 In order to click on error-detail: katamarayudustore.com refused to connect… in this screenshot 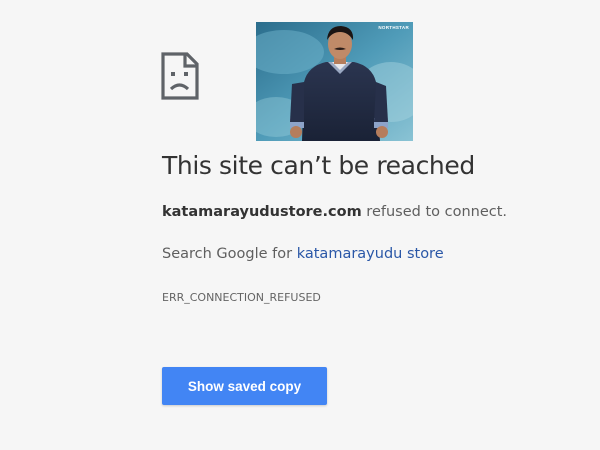, I will do `click(334, 212)`.